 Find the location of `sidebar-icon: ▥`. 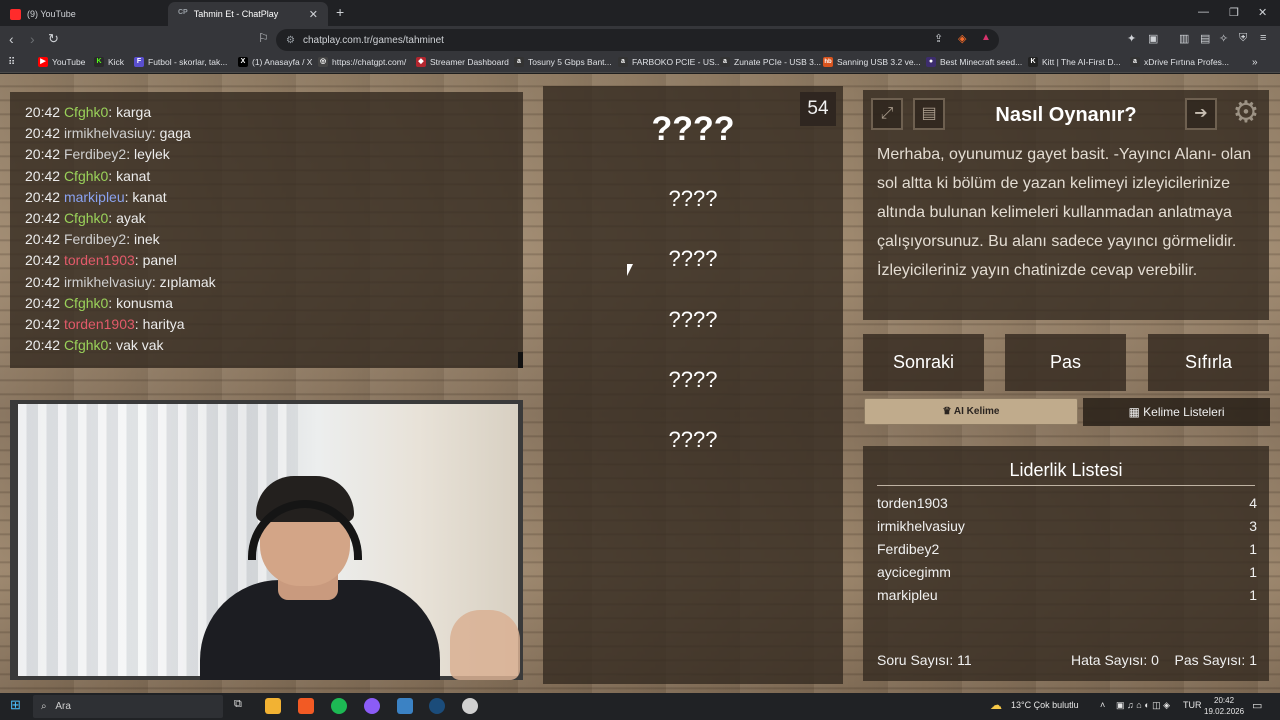

sidebar-icon: ▥ is located at coordinates (1184, 38).